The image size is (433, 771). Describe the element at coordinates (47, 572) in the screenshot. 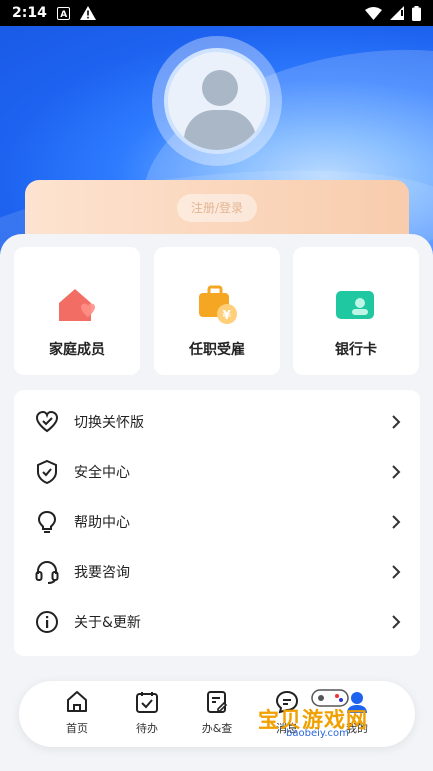

I see `headset-icon` at that location.